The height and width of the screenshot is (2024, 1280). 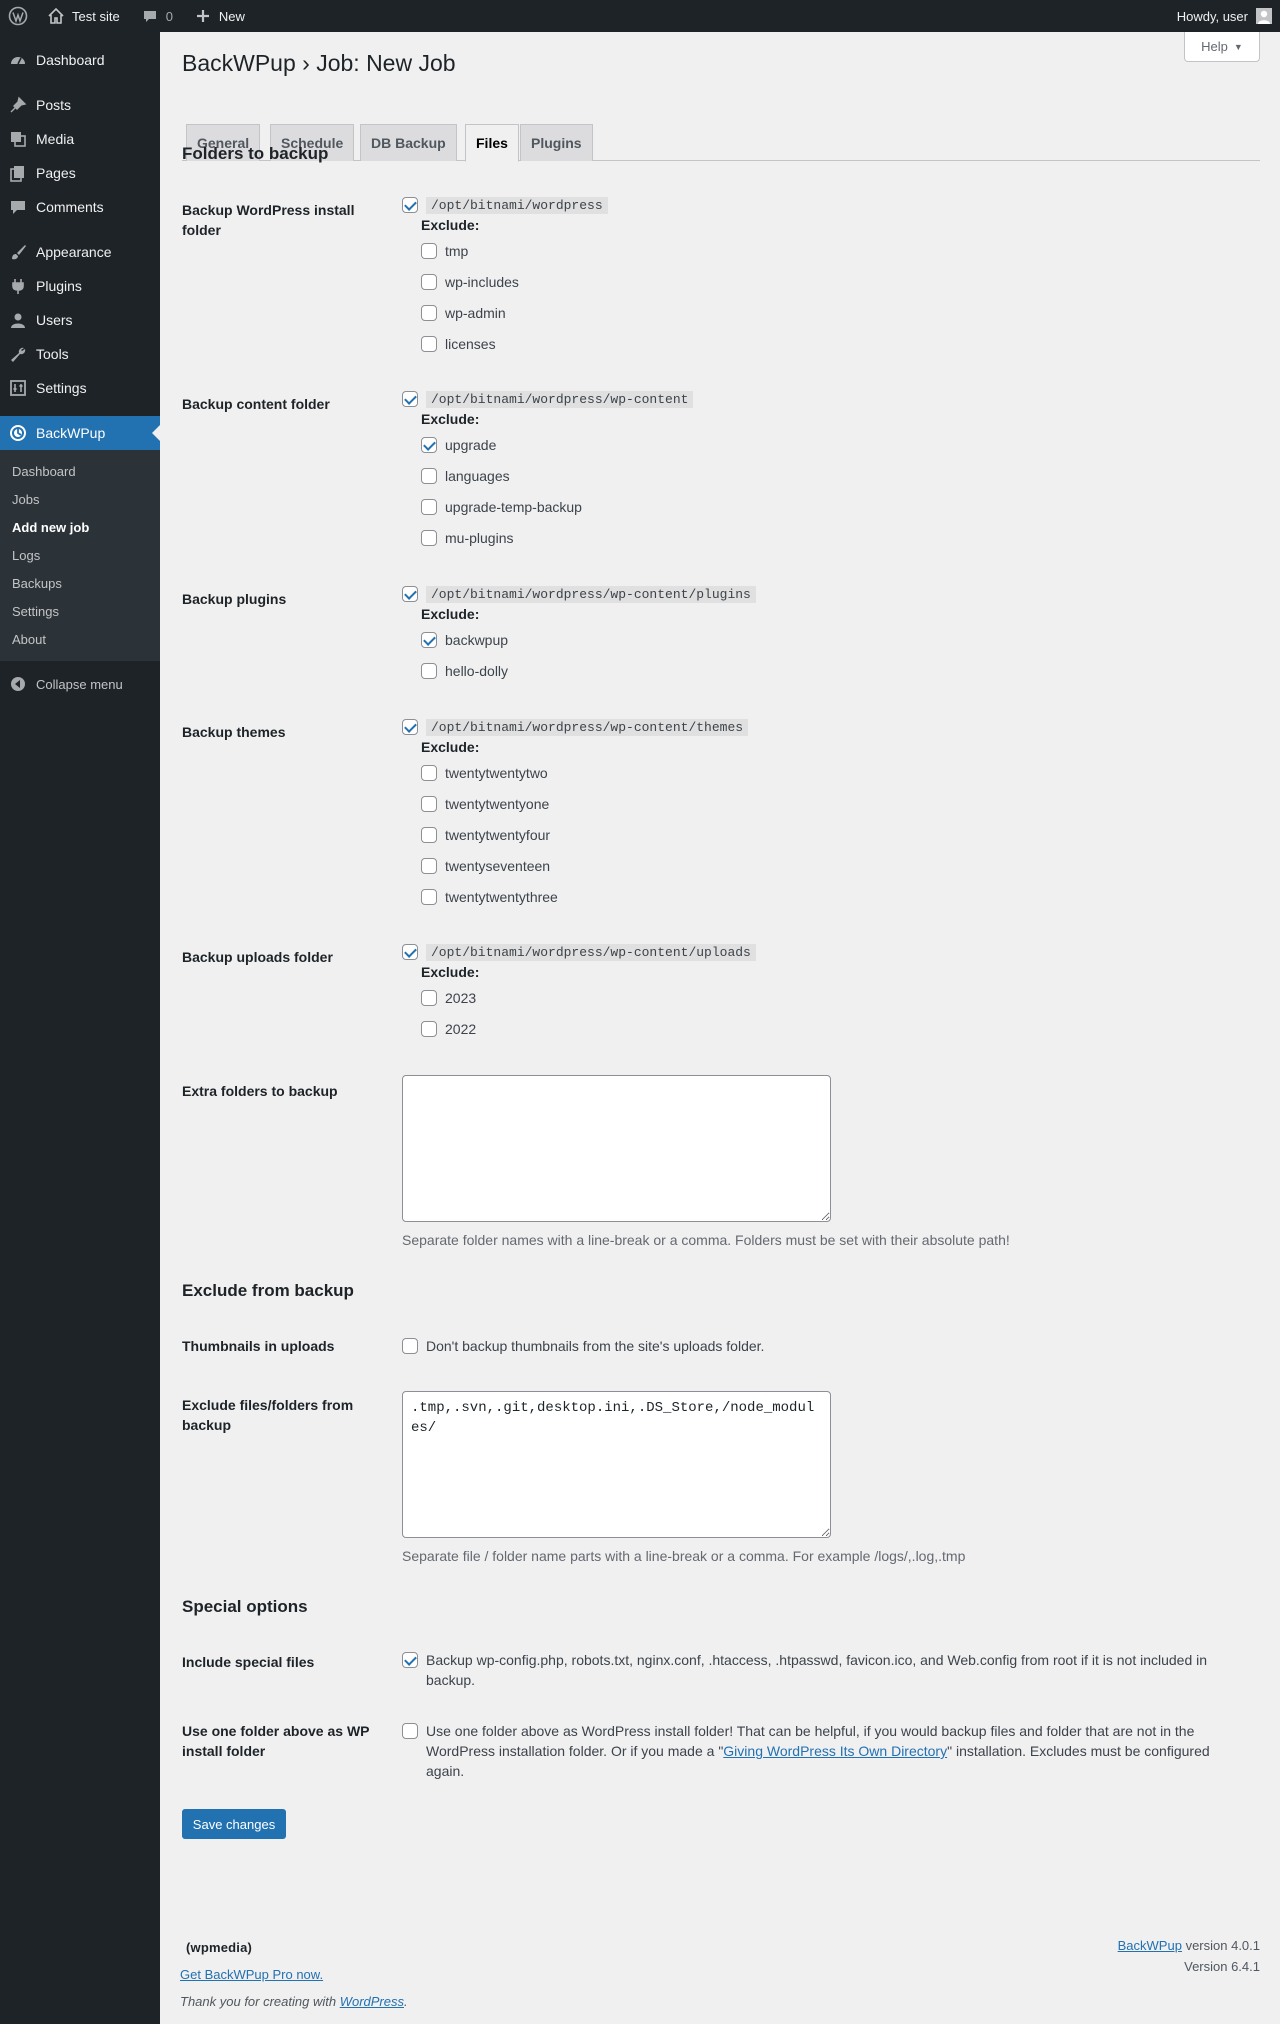 I want to click on plus-icon, so click(x=203, y=16).